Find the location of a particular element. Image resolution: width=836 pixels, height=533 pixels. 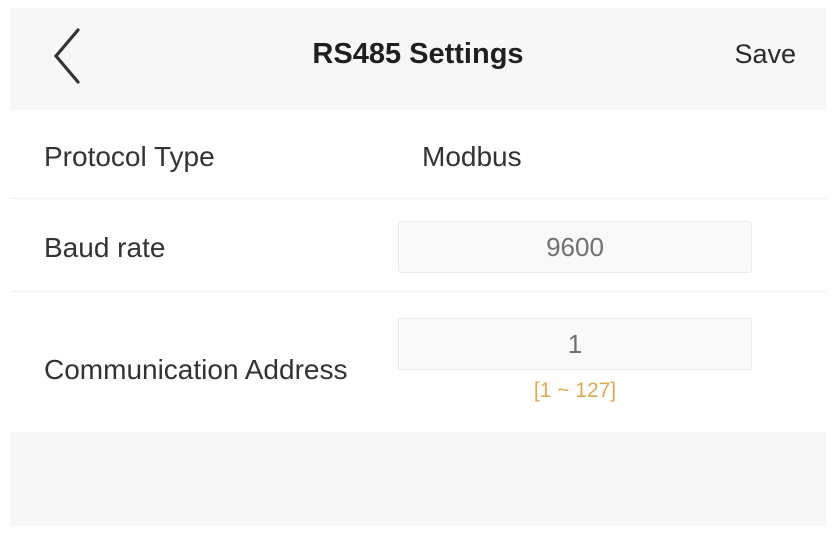

communication-address-field: 1 is located at coordinates (575, 344).